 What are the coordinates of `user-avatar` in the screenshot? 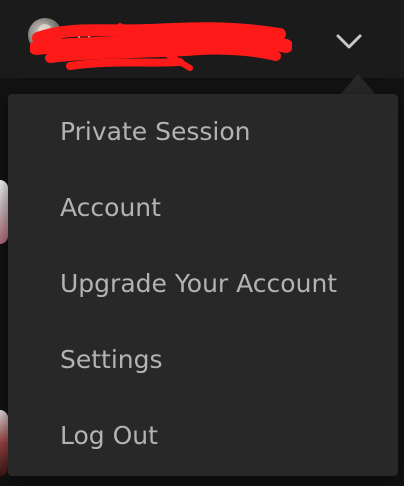 It's located at (45, 35).